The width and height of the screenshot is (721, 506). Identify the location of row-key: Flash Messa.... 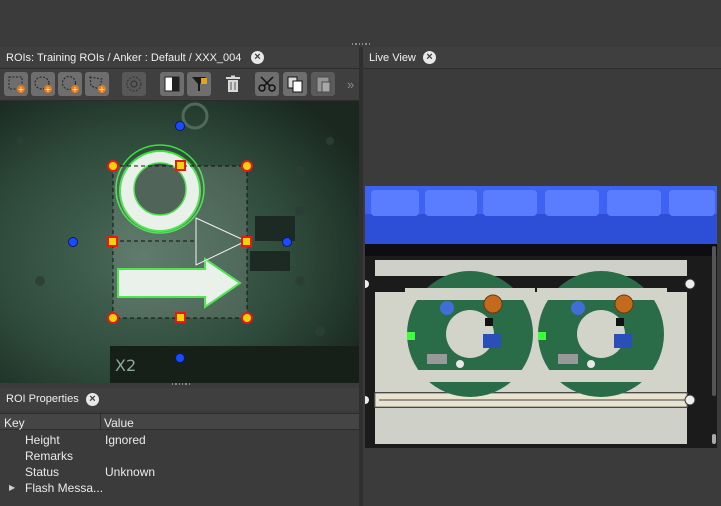
(64, 488).